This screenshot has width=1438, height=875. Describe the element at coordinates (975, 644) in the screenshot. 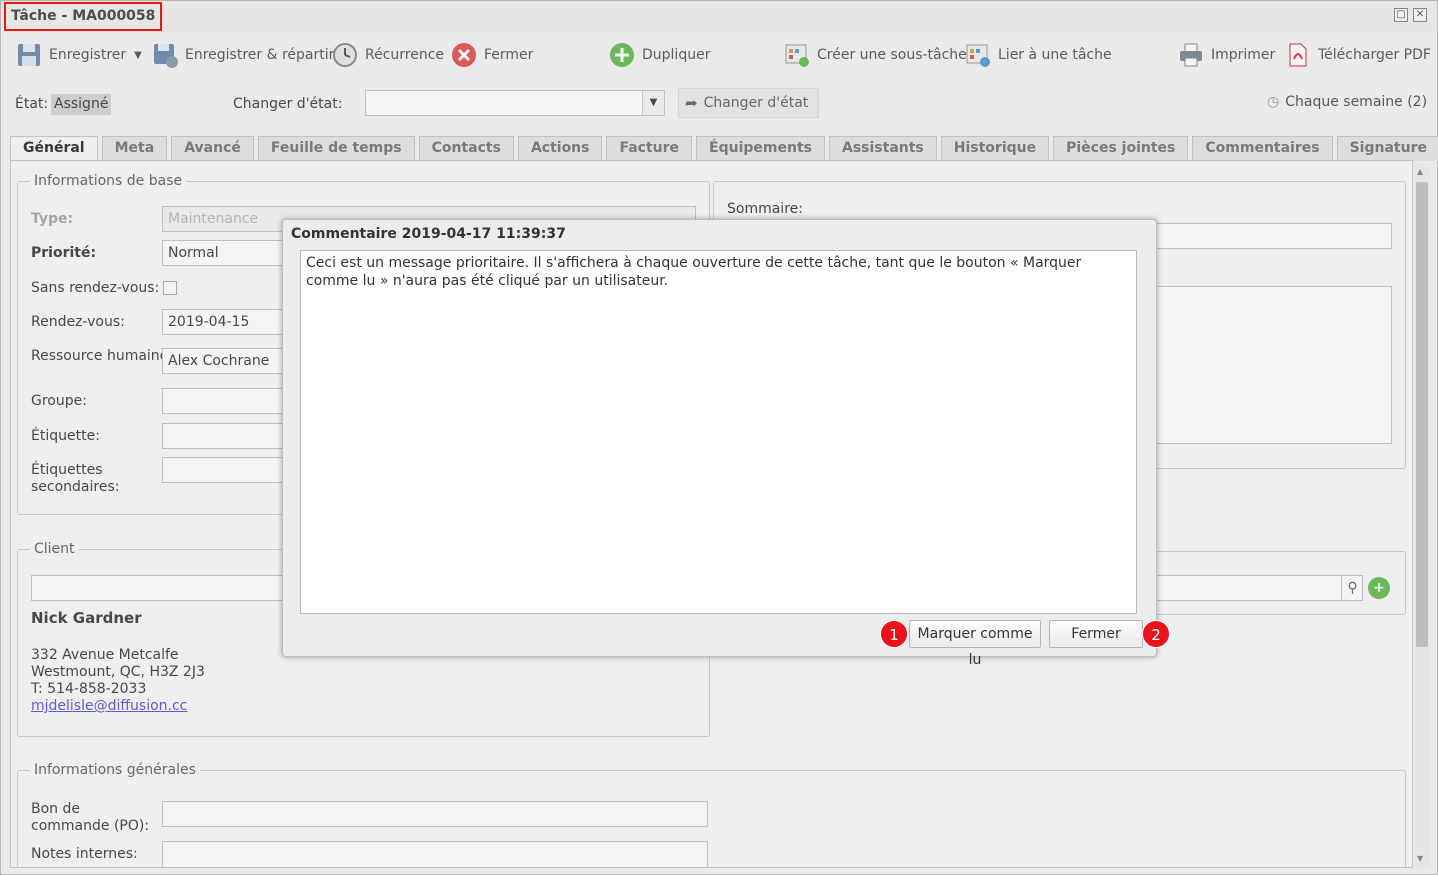

I see `mark-read-button: Marquer comme lu` at that location.